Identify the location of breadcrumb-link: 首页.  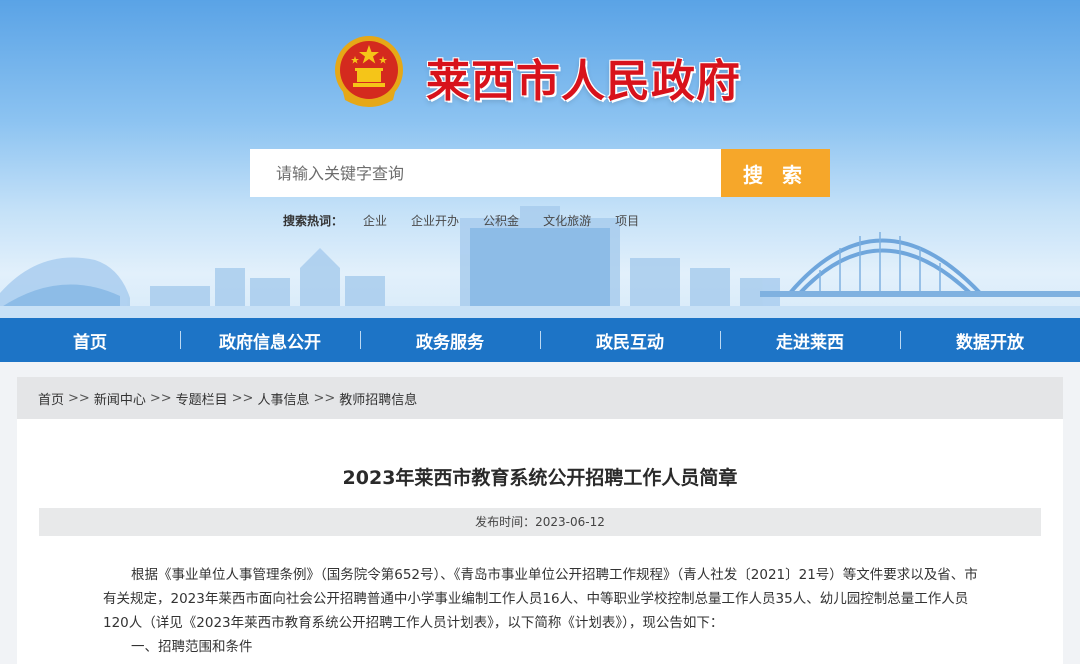
(51, 398).